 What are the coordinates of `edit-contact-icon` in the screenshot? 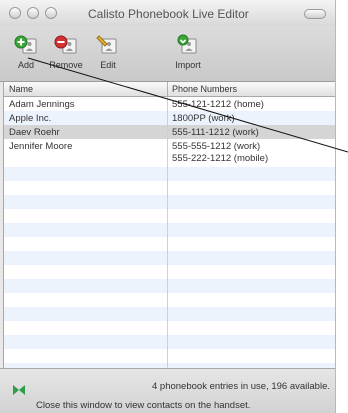 It's located at (108, 45).